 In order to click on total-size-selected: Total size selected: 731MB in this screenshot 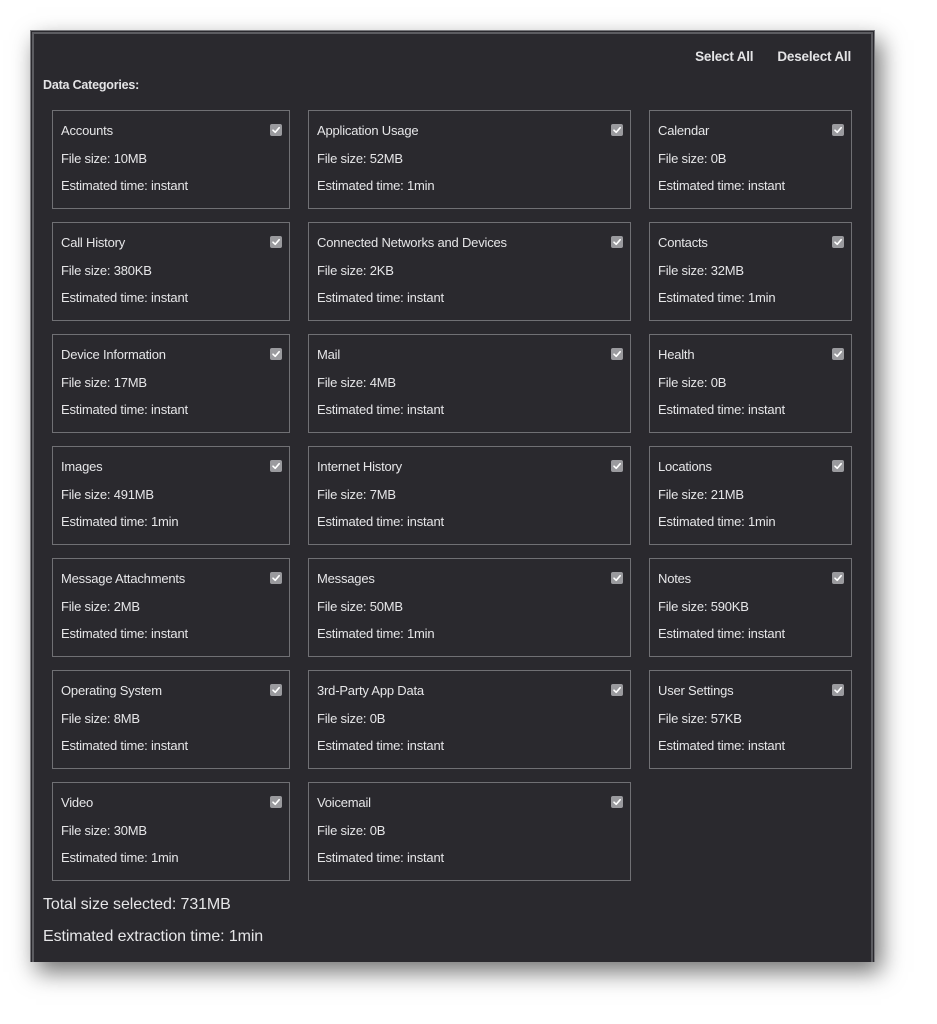, I will do `click(137, 904)`.